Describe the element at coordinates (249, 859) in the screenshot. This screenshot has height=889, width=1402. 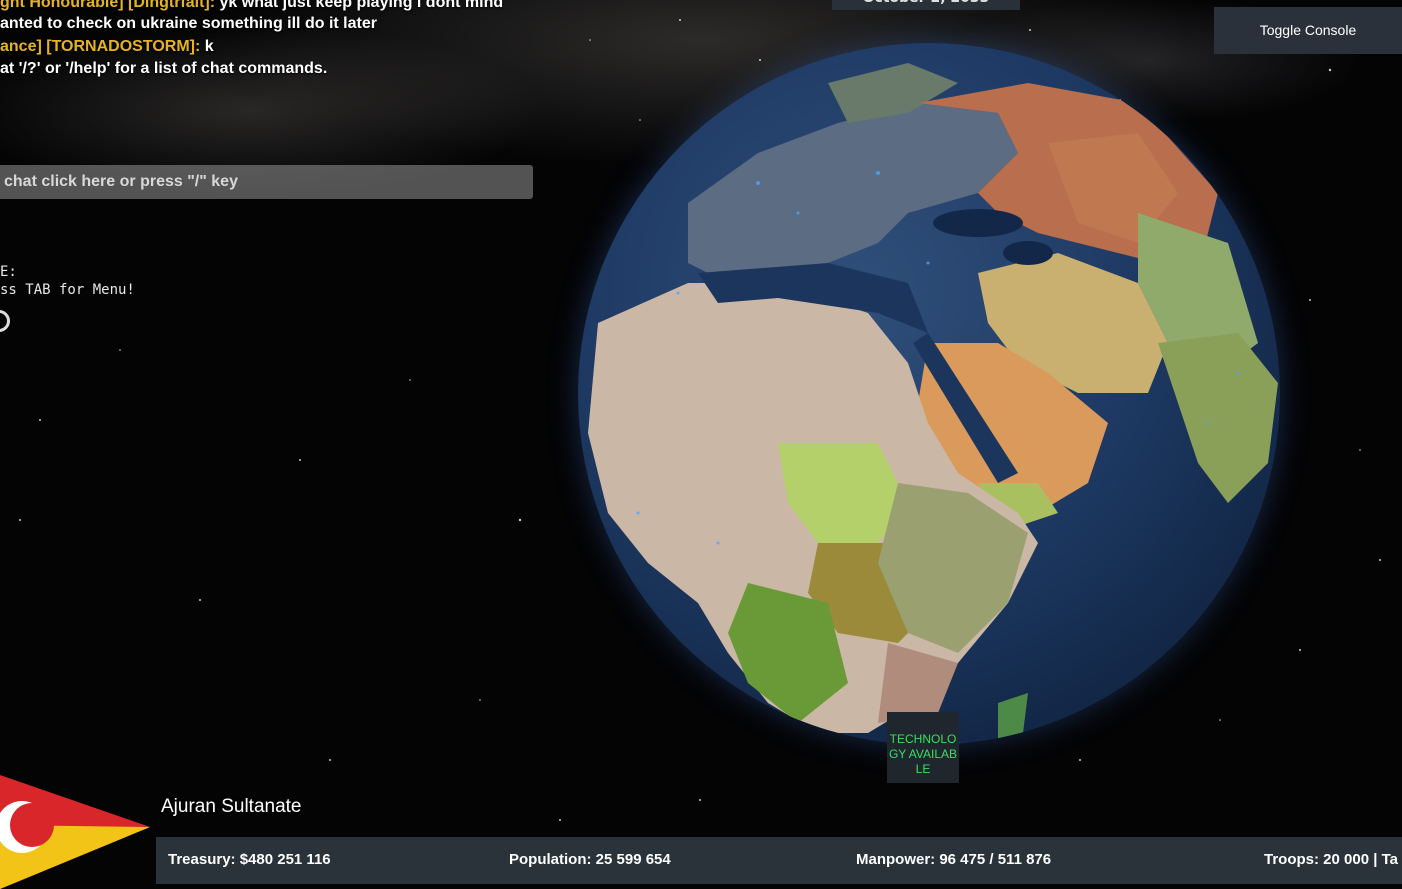
I see `treasury-stat: Treasury: $480 251 116` at that location.